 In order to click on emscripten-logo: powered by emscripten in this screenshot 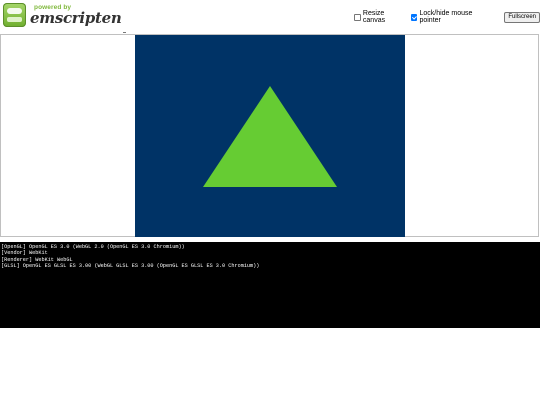, I will do `click(62, 16)`.